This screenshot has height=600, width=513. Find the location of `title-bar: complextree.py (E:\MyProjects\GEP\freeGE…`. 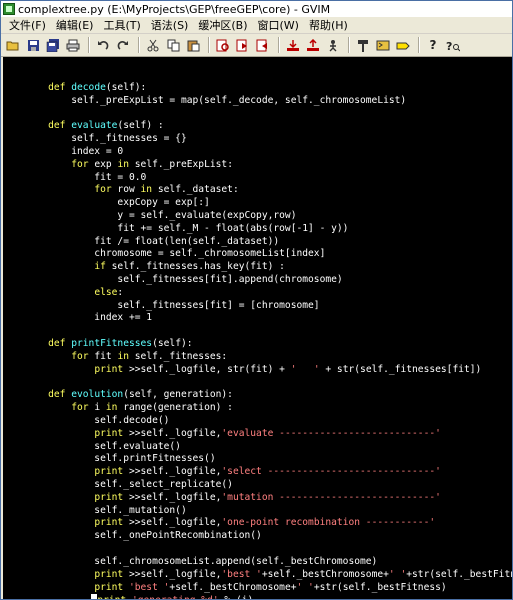

title-bar: complextree.py (E:\MyProjects\GEP\freeGE… is located at coordinates (256, 9).